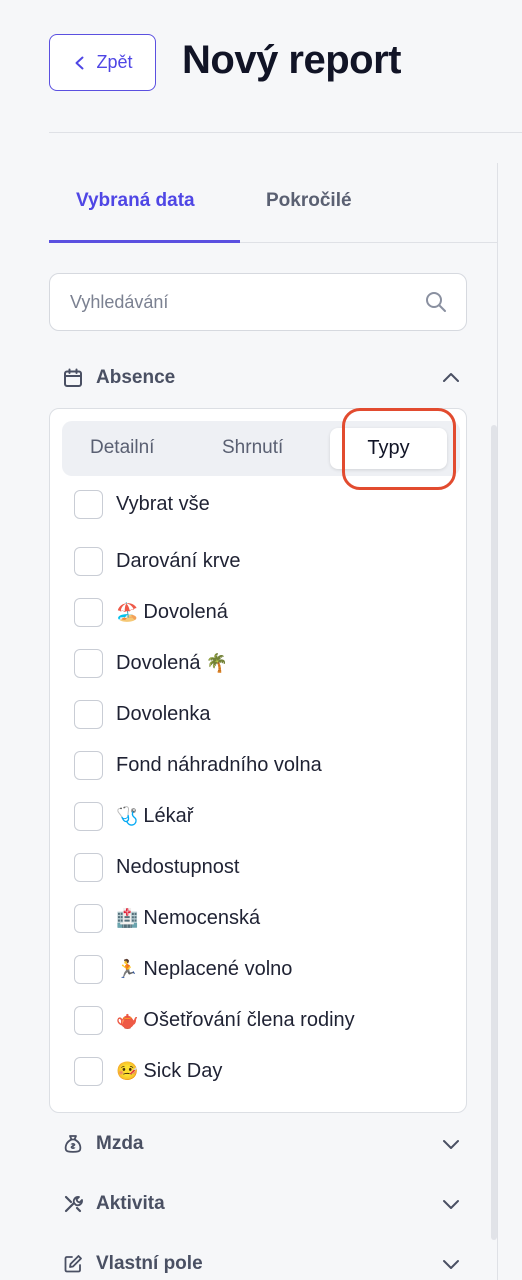 The width and height of the screenshot is (522, 1280). I want to click on section-activity-title: Aktivita, so click(130, 1203).